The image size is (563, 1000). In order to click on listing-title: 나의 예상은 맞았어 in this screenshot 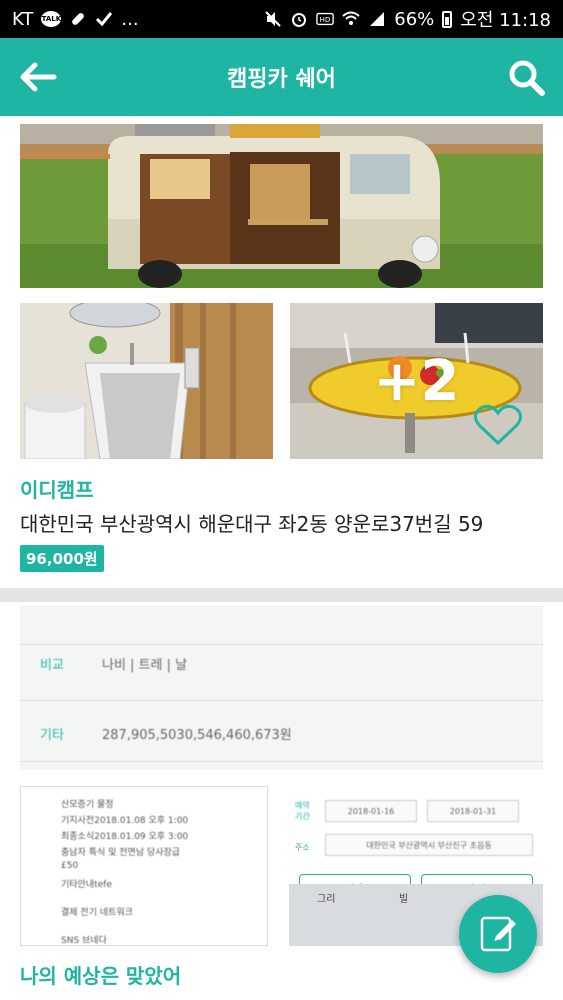, I will do `click(100, 974)`.